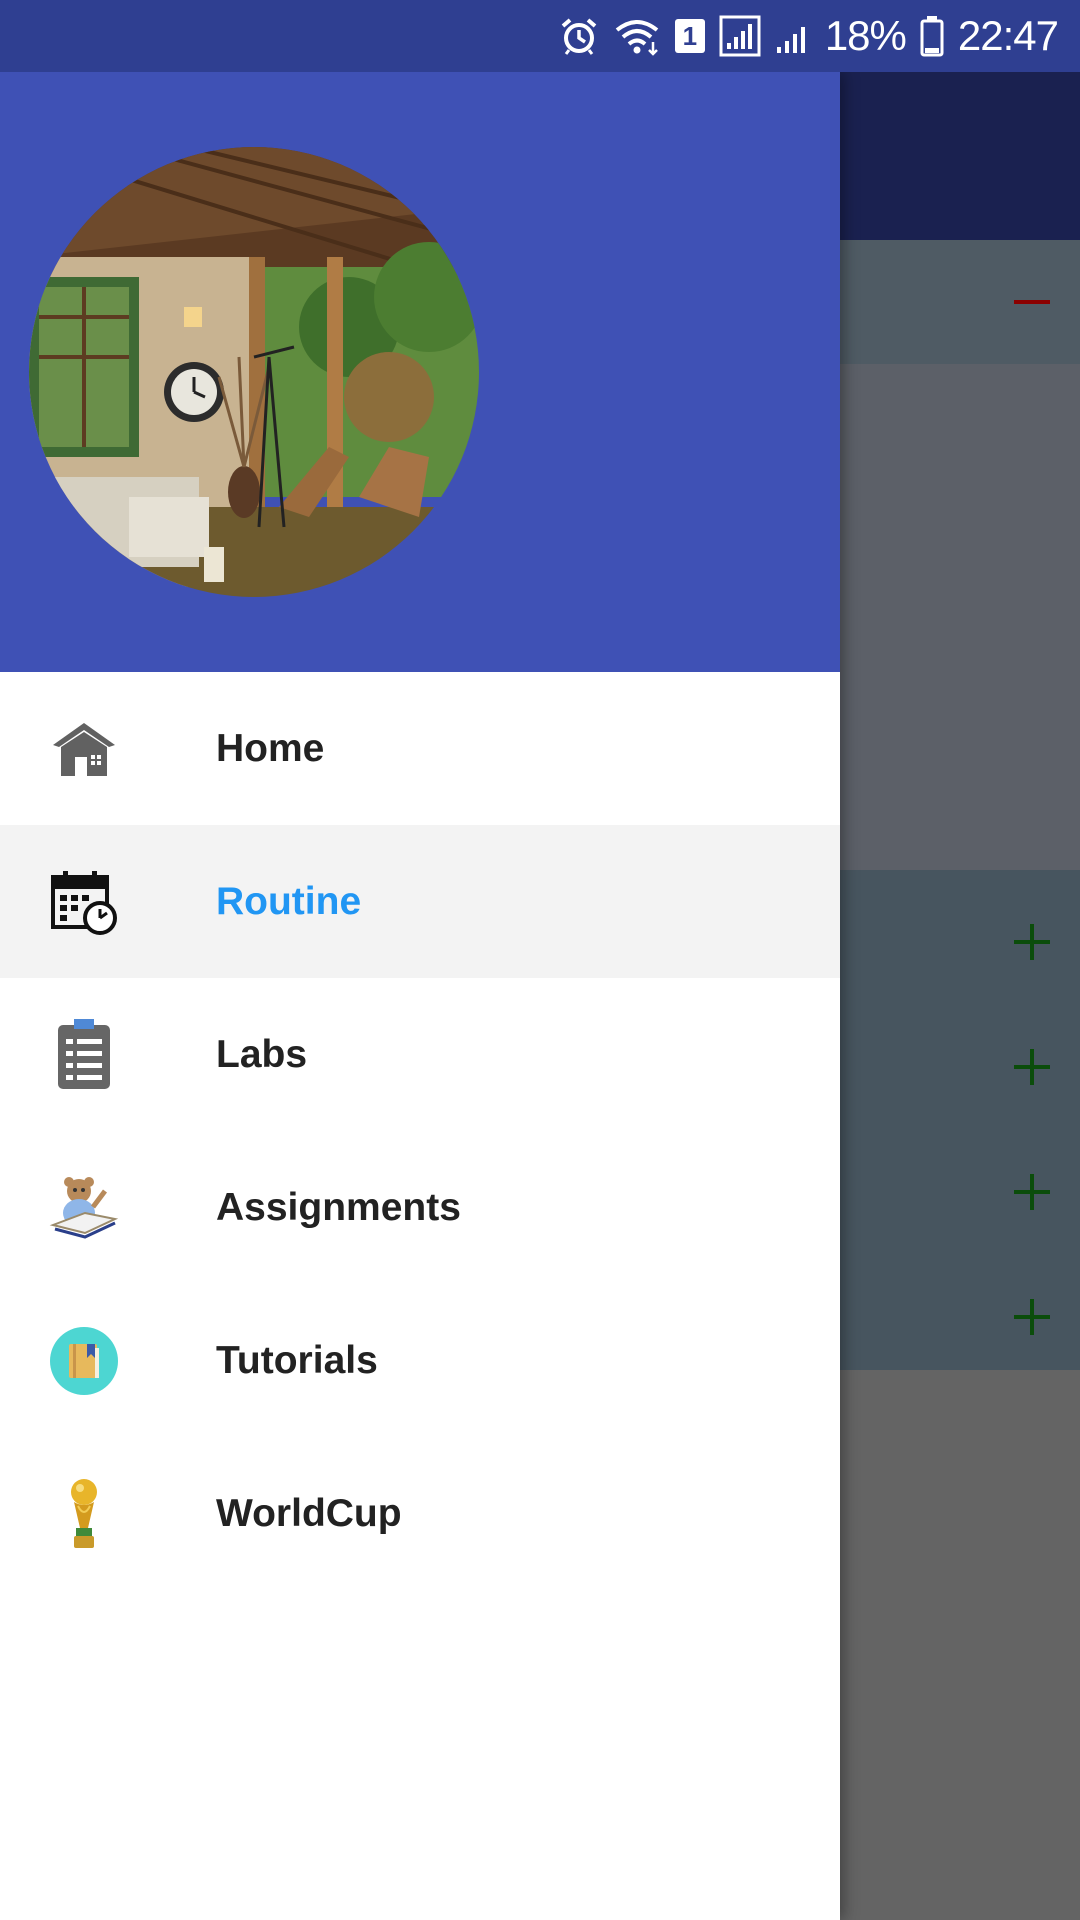 The image size is (1080, 1920). Describe the element at coordinates (338, 1207) in the screenshot. I see `menu-item-label: Assignments` at that location.